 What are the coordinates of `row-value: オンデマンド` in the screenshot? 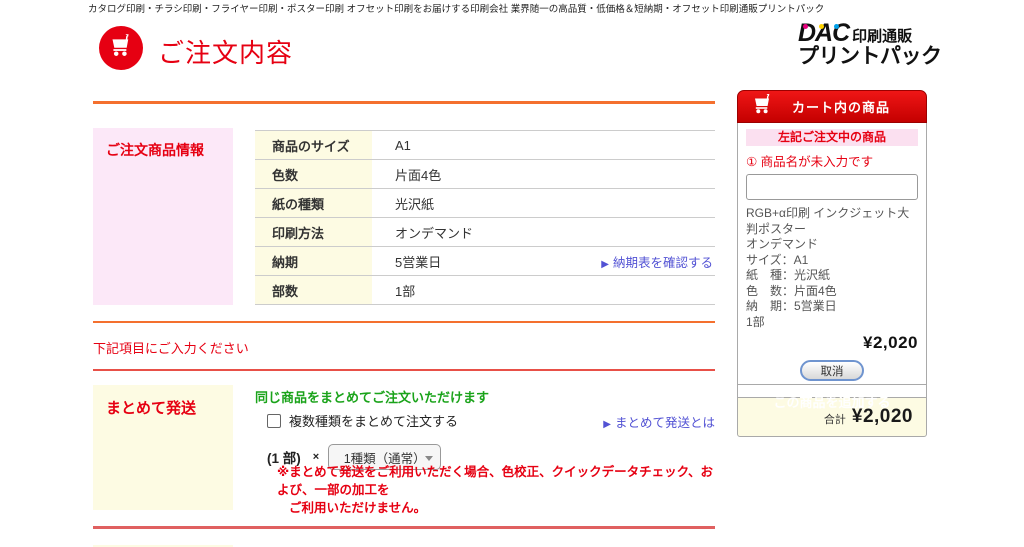 It's located at (434, 233).